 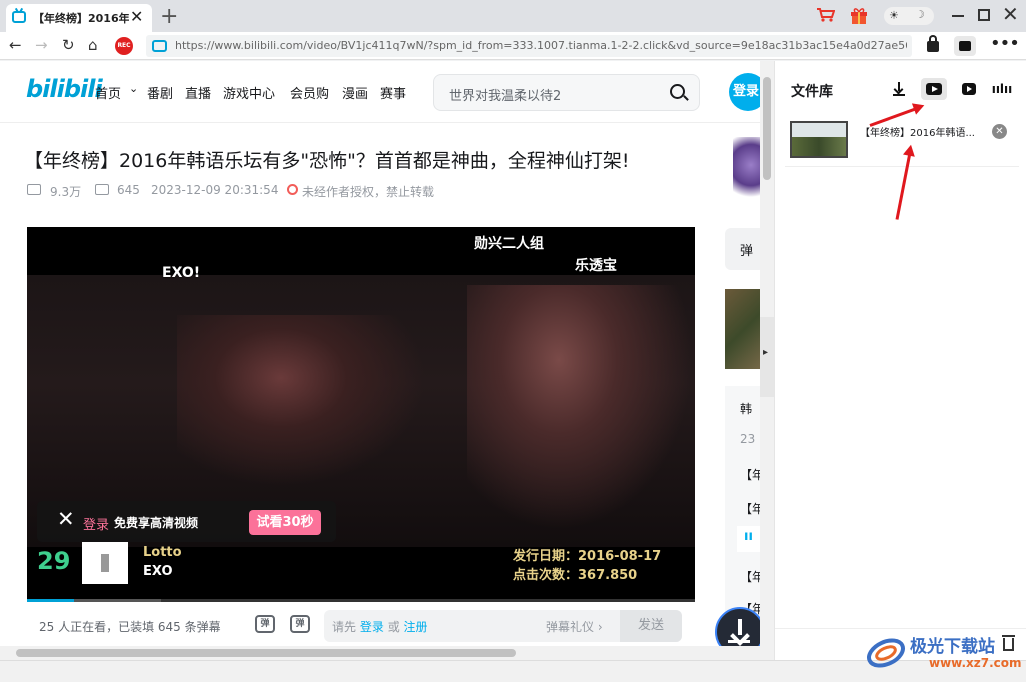 I want to click on watermark-logo, so click(x=886, y=653).